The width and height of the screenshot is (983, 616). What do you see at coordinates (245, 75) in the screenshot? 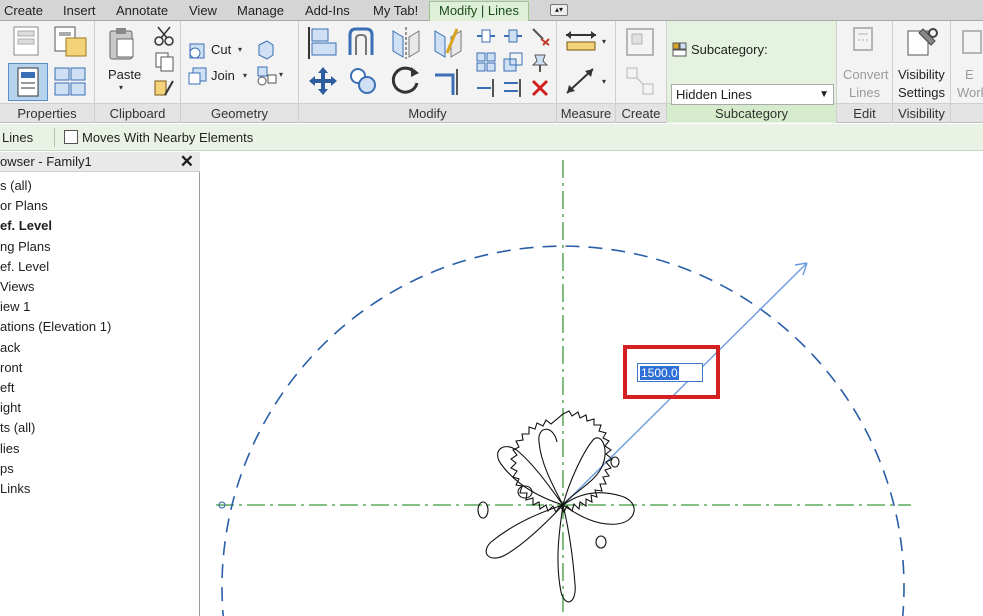
I see `join-dropdown-icon: ▾` at bounding box center [245, 75].